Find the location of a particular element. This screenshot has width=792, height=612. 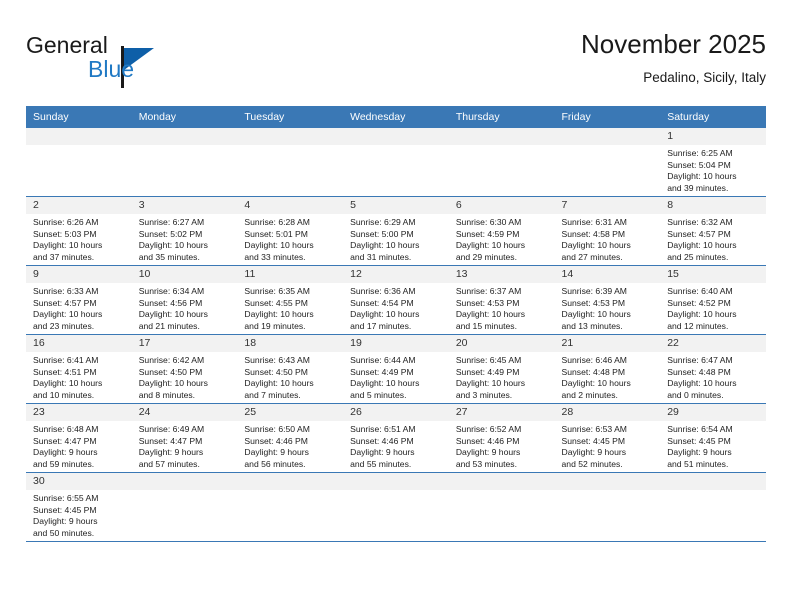

daylight-duration-line1: Daylight: 9 hours is located at coordinates (488, 452).